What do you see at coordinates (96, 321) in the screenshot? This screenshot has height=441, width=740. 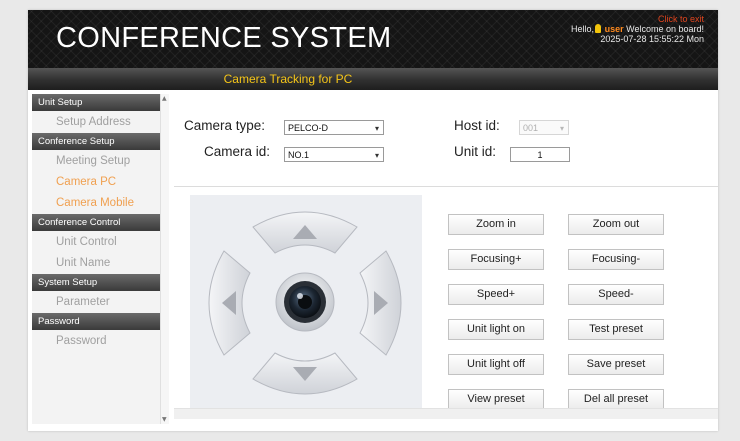 I see `sidebar-section-password: Password` at bounding box center [96, 321].